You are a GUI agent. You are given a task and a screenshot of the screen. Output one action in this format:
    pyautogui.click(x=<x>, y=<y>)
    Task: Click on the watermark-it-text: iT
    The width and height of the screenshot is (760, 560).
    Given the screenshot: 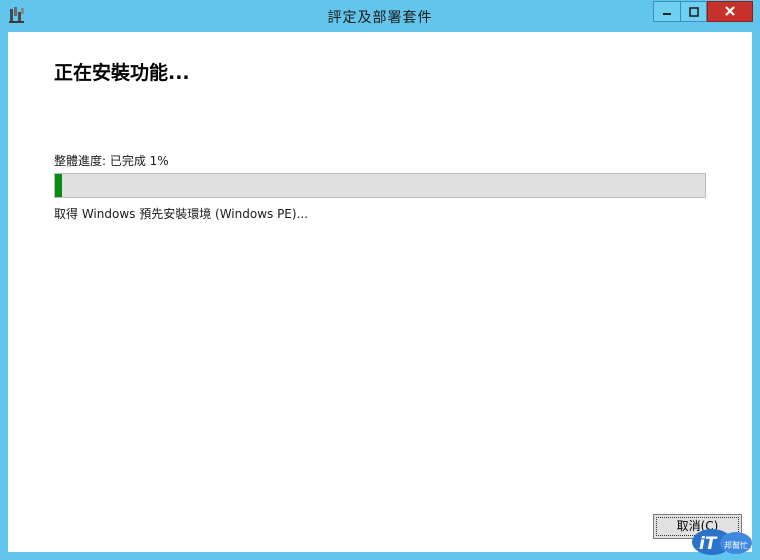 What is the action you would take?
    pyautogui.click(x=708, y=544)
    